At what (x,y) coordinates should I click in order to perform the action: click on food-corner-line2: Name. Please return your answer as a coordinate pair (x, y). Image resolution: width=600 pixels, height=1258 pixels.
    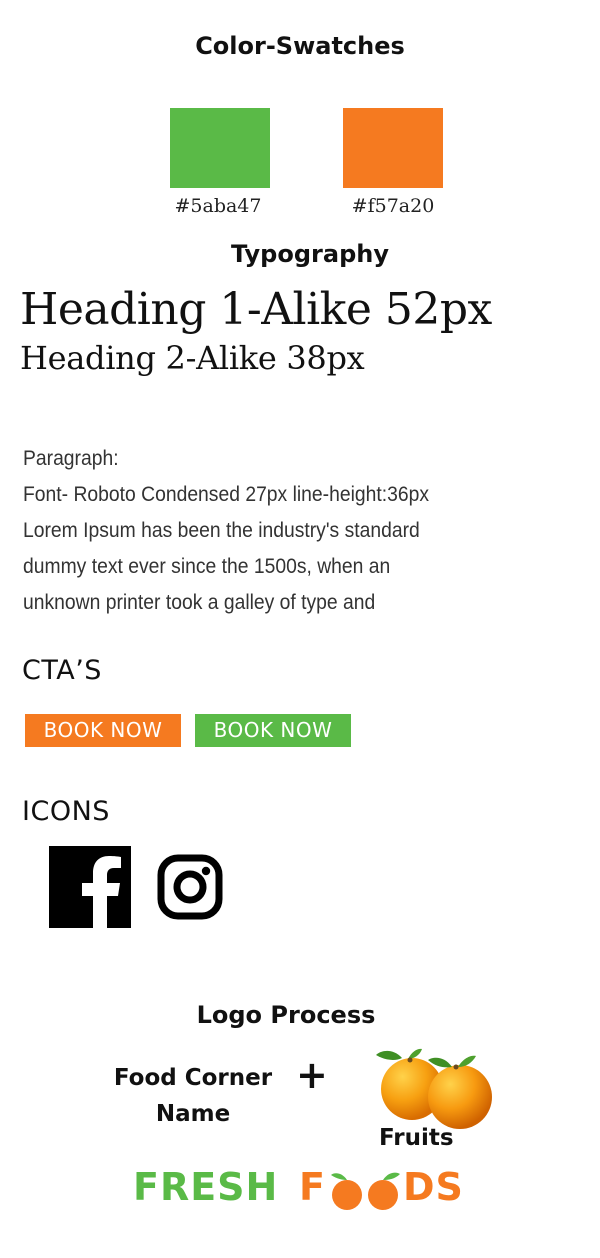
    Looking at the image, I should click on (193, 1114).